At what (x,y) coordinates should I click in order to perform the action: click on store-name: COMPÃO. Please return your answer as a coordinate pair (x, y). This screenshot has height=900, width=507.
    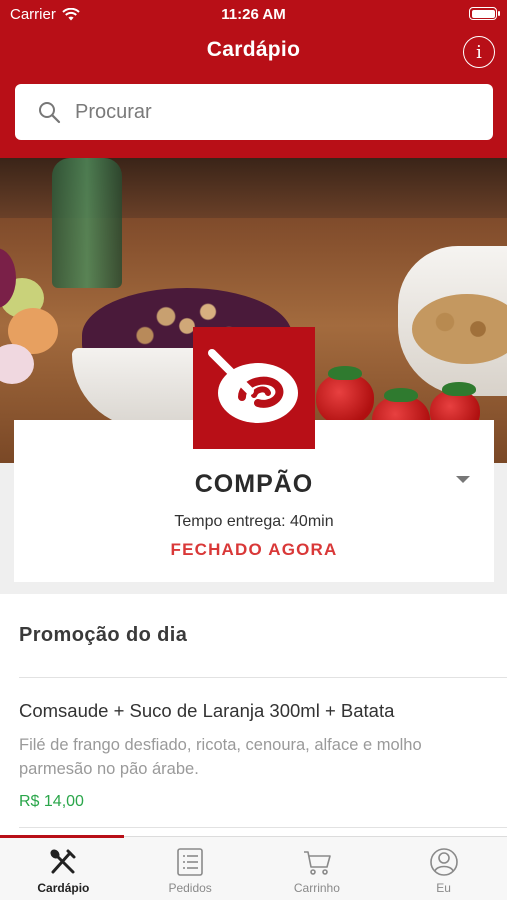
    Looking at the image, I should click on (254, 484).